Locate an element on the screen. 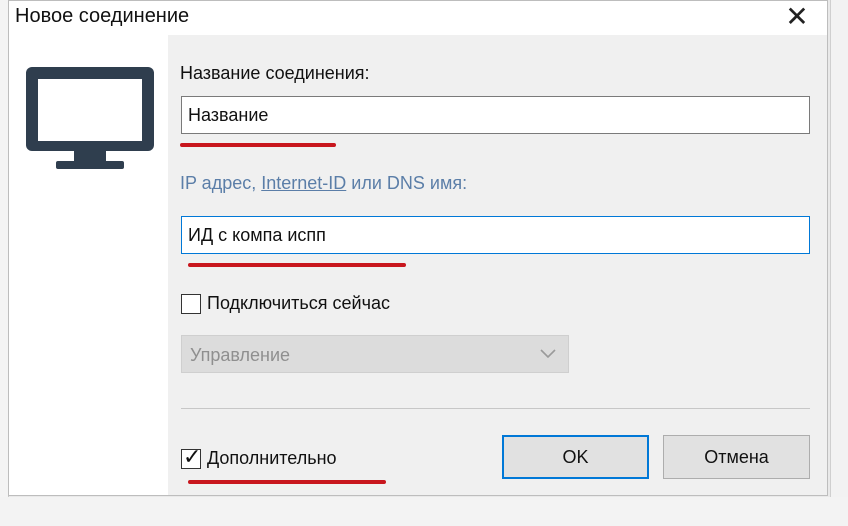  divider is located at coordinates (495, 408).